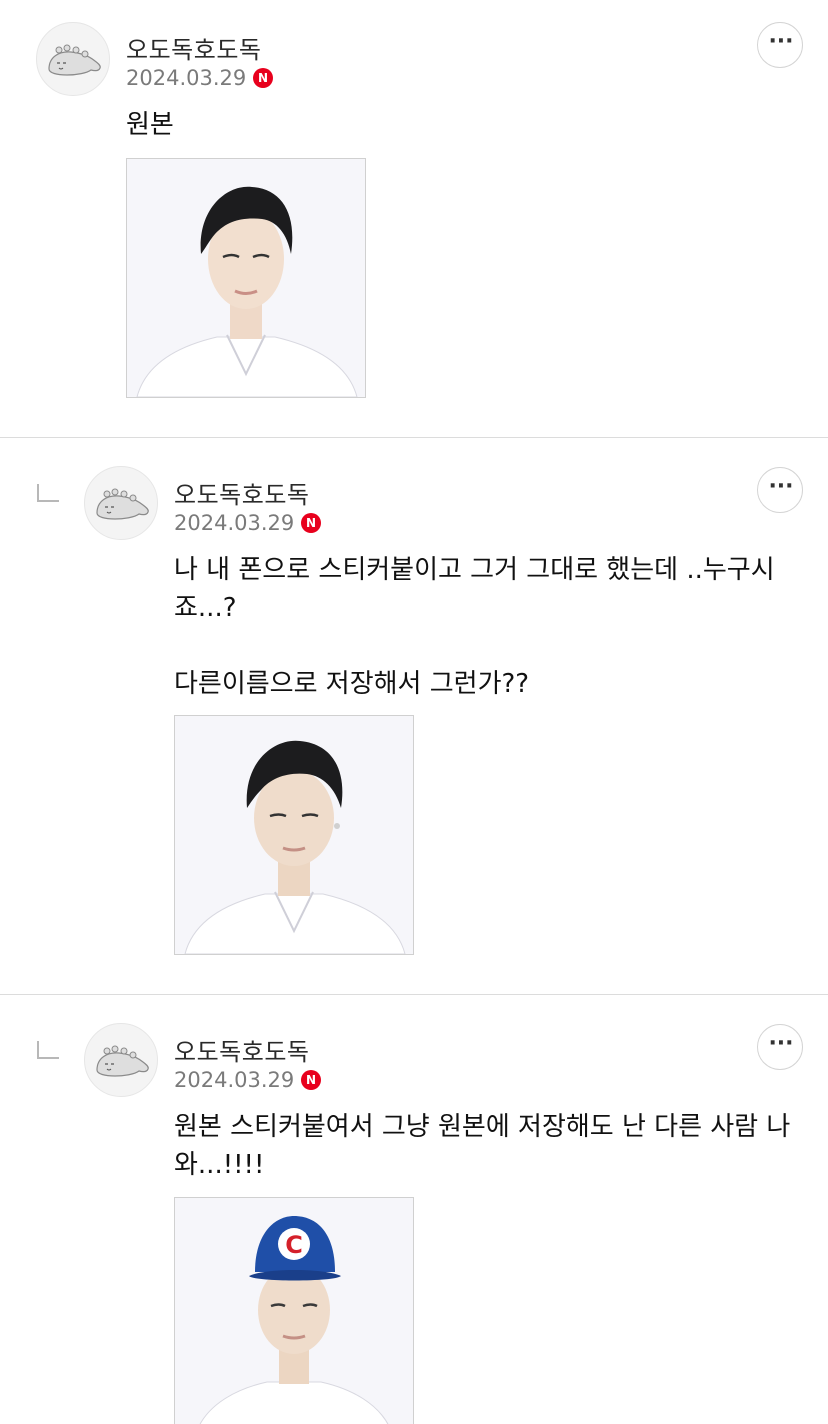 This screenshot has height=1424, width=828. Describe the element at coordinates (219, 1165) in the screenshot. I see `comment-text-line: 와...!!!!` at that location.